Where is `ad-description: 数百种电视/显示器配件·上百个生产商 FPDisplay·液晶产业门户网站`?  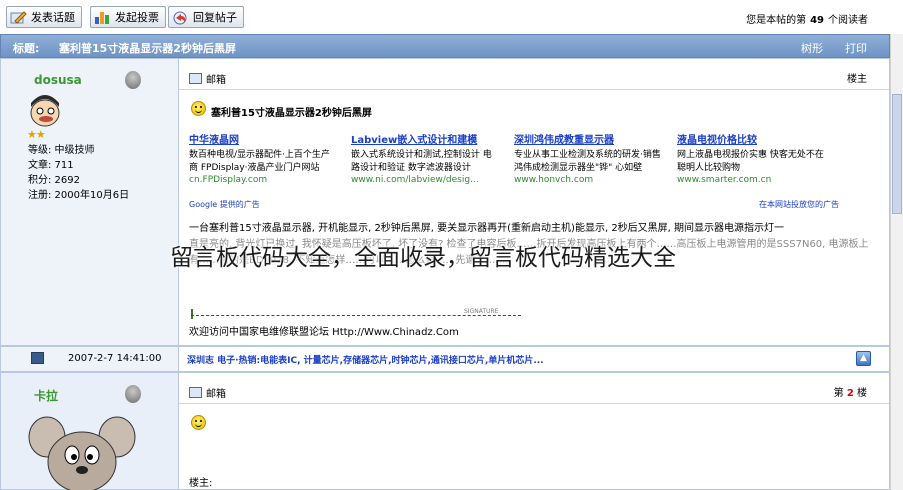 ad-description: 数百种电视/显示器配件·上百个生产商 FPDisplay·液晶产业门户网站 is located at coordinates (259, 161).